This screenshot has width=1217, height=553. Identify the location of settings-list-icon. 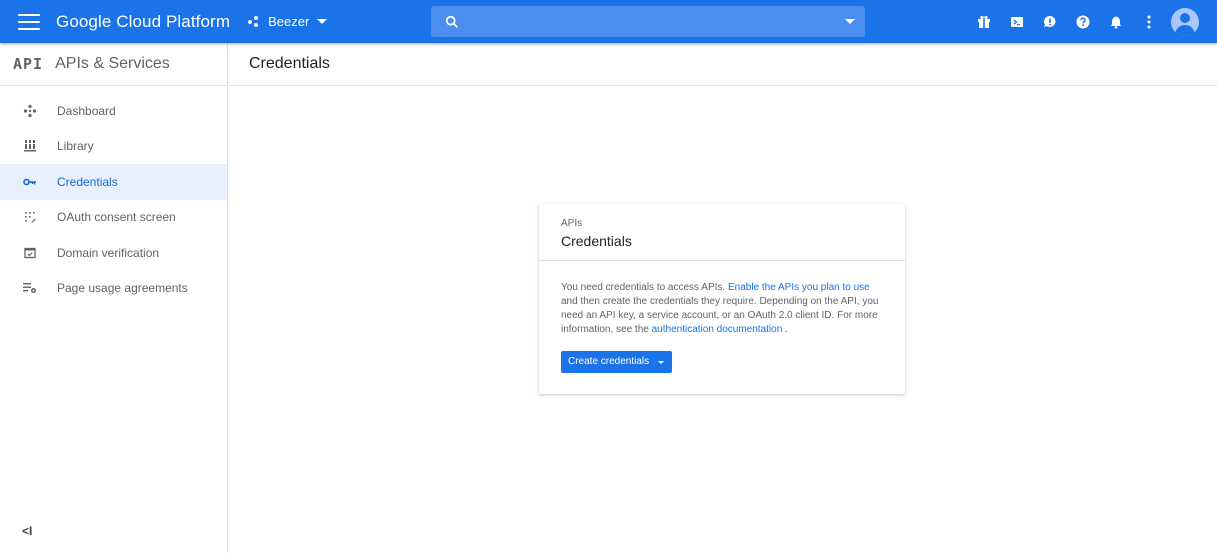
(30, 288).